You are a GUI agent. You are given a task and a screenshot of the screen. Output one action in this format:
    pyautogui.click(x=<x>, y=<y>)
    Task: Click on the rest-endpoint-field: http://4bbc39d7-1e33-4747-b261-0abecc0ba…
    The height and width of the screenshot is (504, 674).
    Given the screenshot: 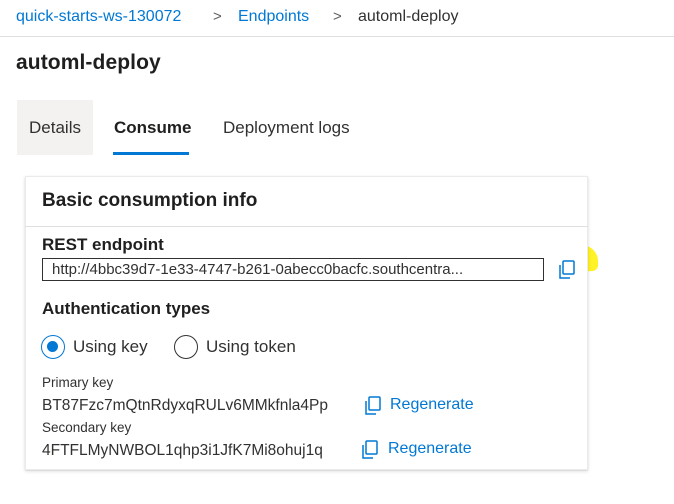 What is the action you would take?
    pyautogui.click(x=293, y=269)
    